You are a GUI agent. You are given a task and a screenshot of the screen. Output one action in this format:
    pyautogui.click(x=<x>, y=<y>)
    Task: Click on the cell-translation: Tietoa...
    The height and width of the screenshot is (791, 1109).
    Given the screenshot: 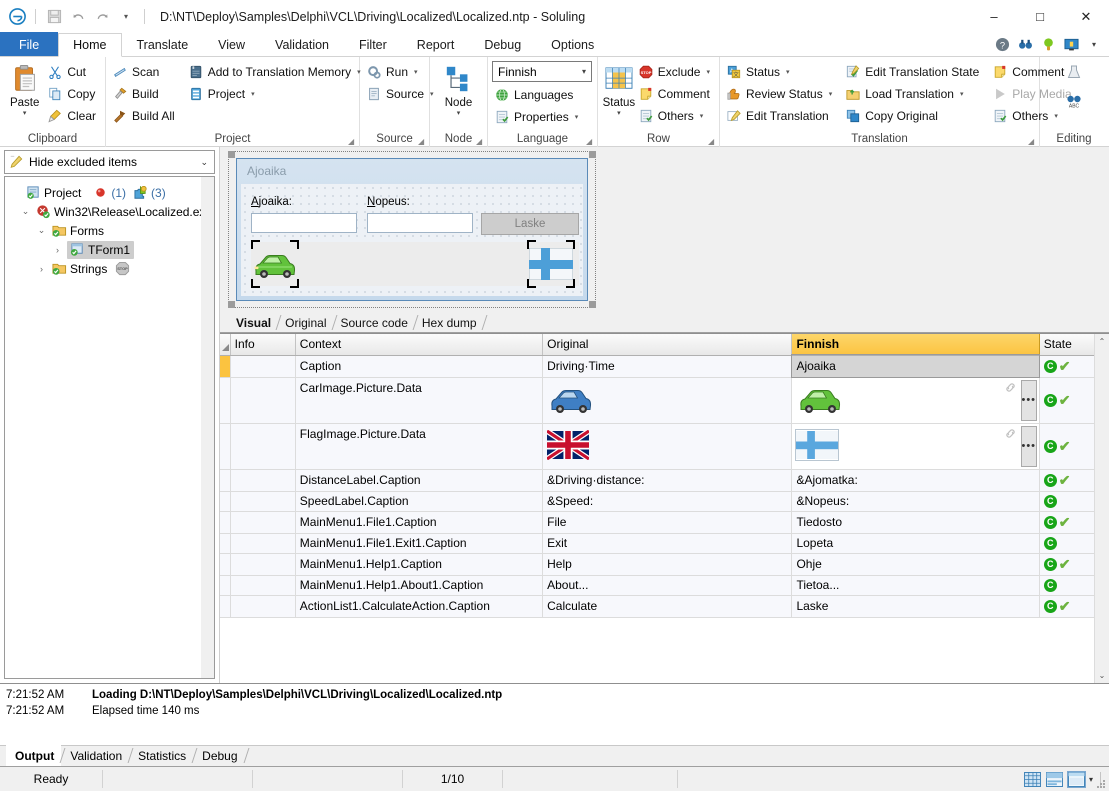 What is the action you would take?
    pyautogui.click(x=915, y=585)
    